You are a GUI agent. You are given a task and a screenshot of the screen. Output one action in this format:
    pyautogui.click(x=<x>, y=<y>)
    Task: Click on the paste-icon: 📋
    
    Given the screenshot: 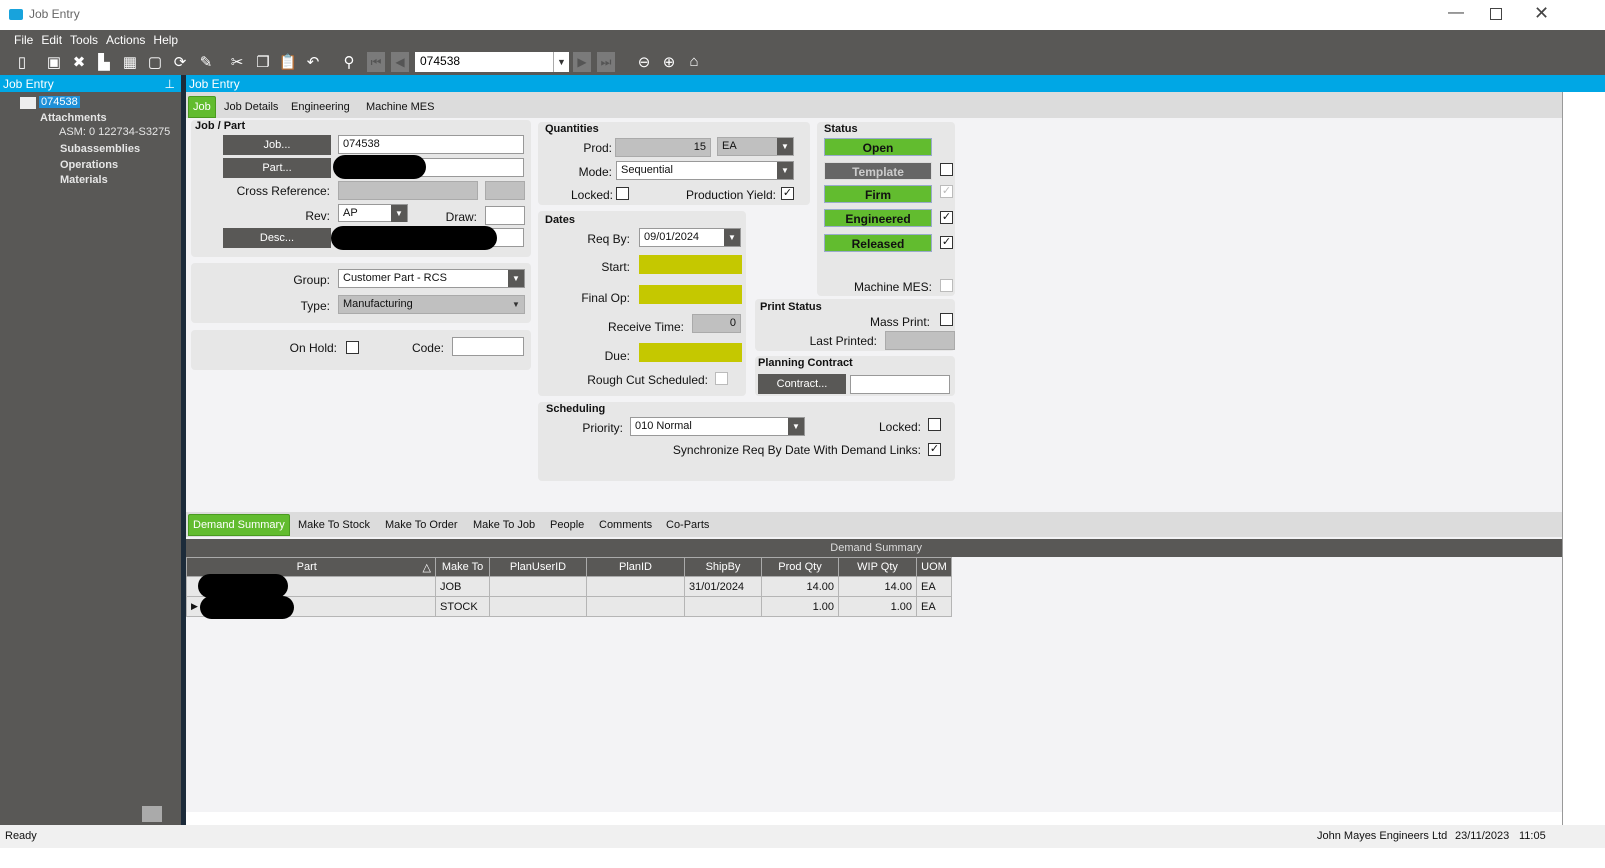 What is the action you would take?
    pyautogui.click(x=288, y=62)
    